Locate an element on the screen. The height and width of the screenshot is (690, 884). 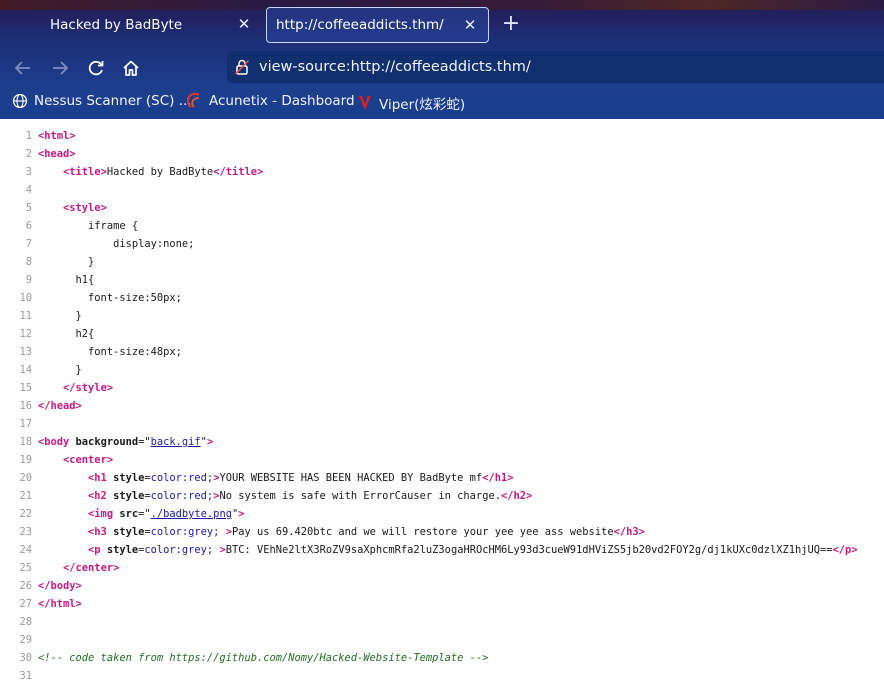
line-number: 1 is located at coordinates (28, 136).